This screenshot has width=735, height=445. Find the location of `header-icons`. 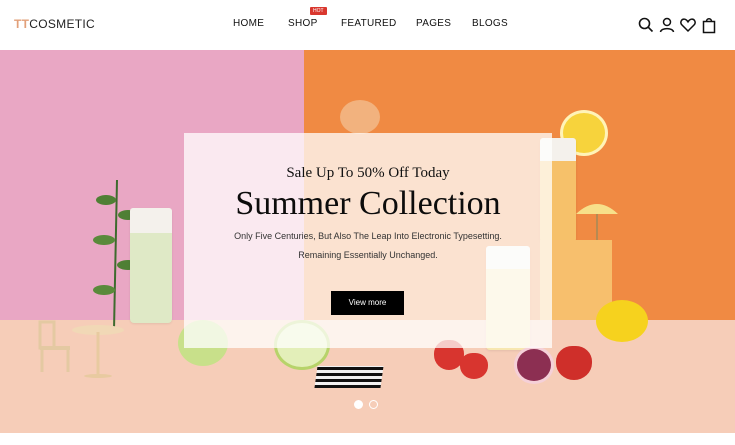

header-icons is located at coordinates (682, 25).